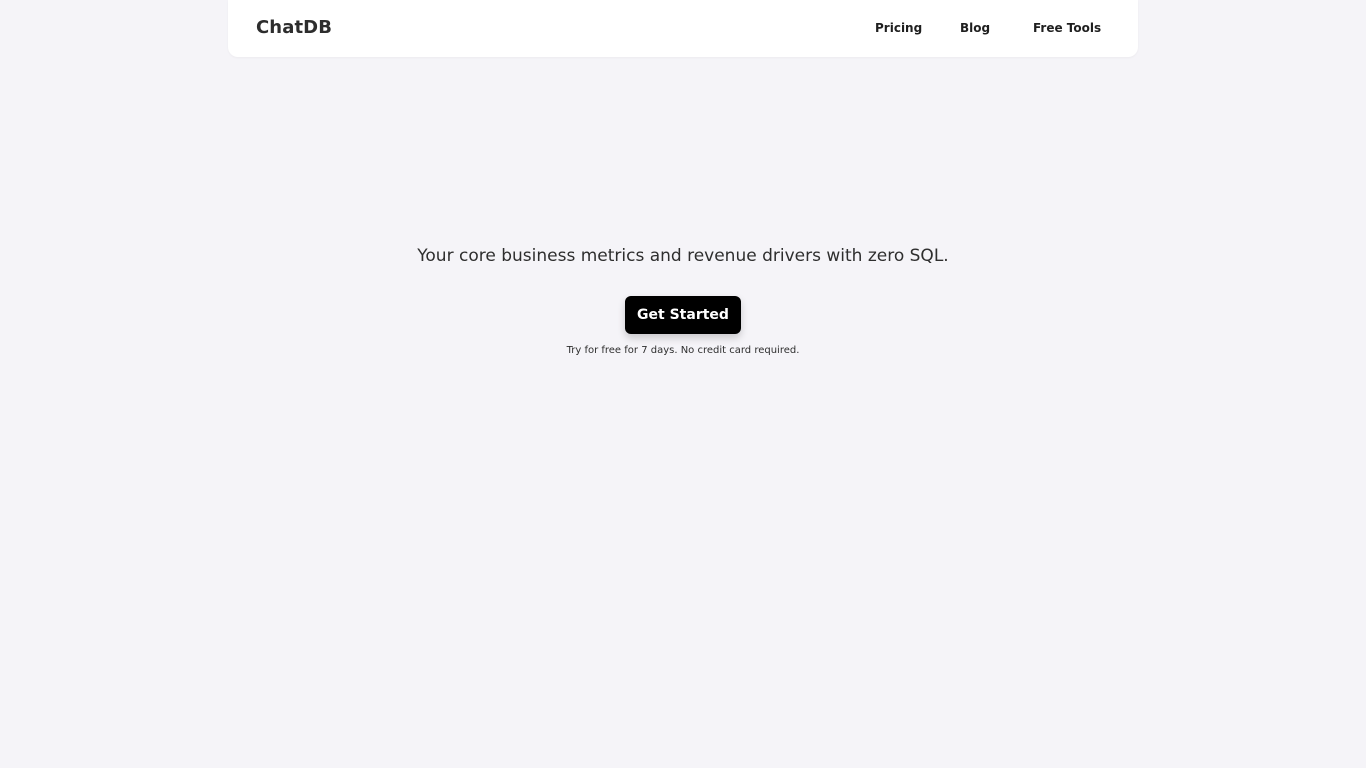 The height and width of the screenshot is (768, 1366). I want to click on brand-logo-link: ChatDB, so click(294, 28).